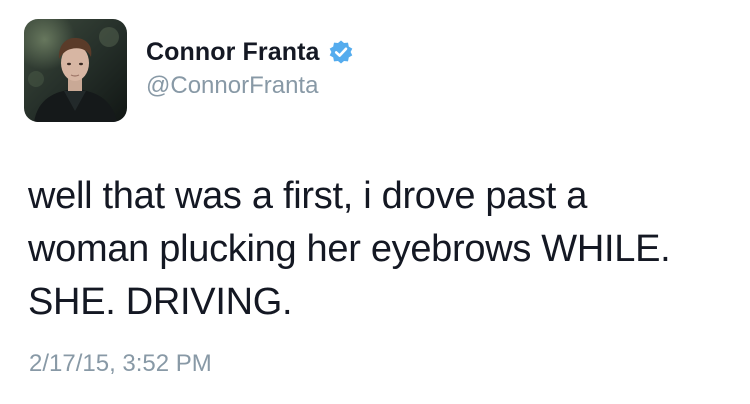  Describe the element at coordinates (233, 52) in the screenshot. I see `display-name: Connor Franta` at that location.